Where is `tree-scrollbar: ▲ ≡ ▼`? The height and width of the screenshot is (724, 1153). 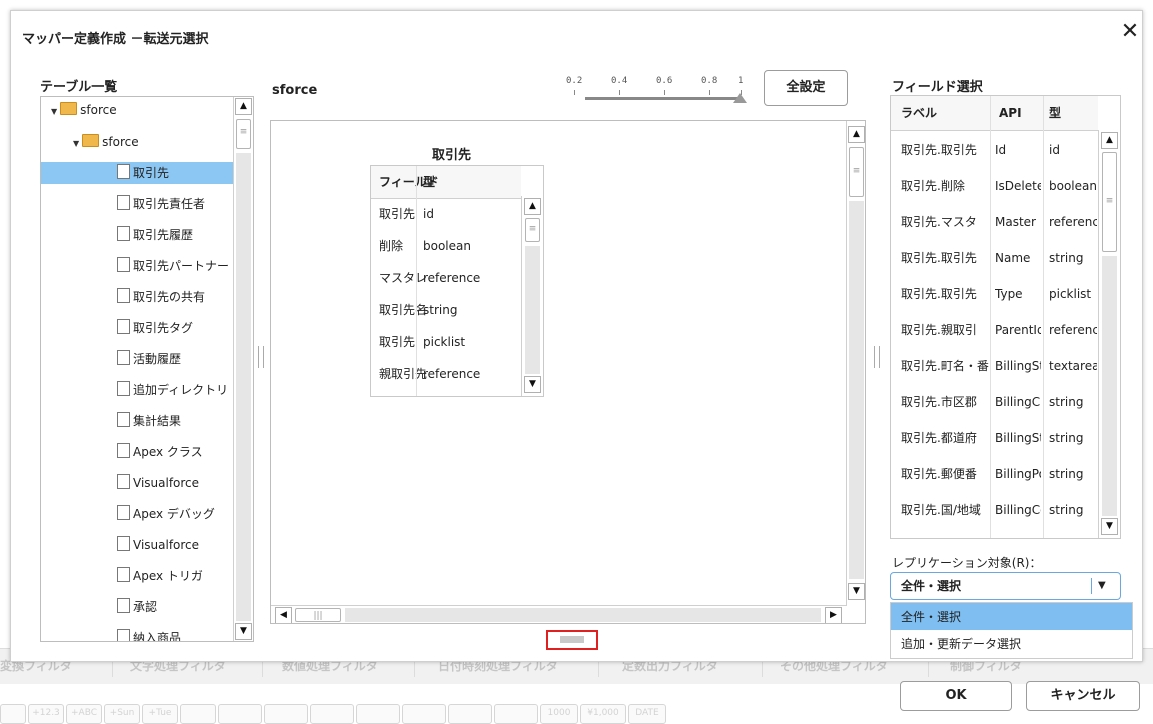 tree-scrollbar: ▲ ≡ ▼ is located at coordinates (243, 369).